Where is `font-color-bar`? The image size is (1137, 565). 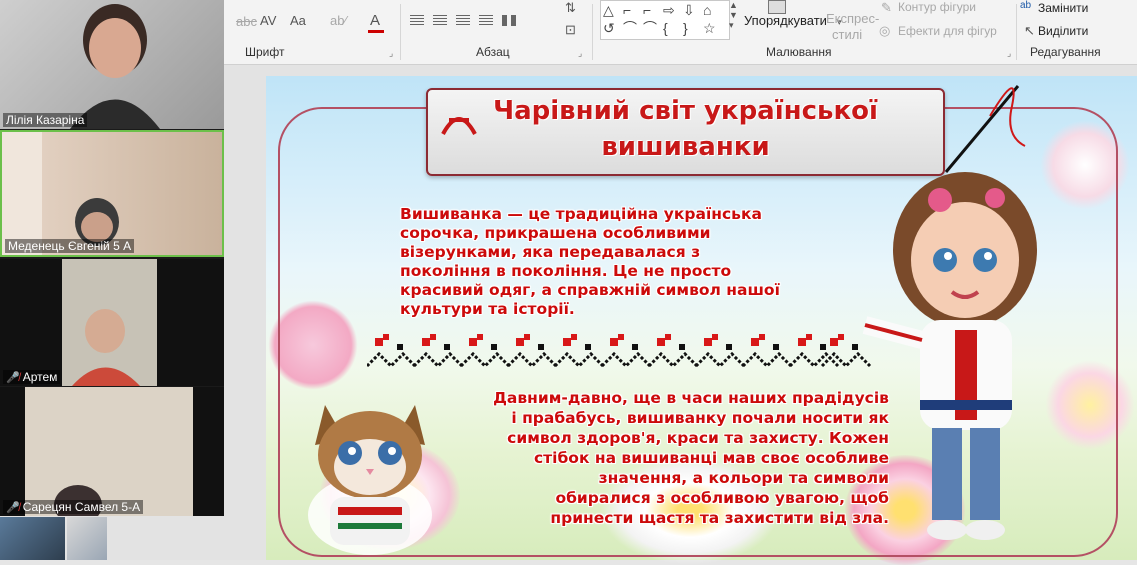
font-color-bar is located at coordinates (376, 31).